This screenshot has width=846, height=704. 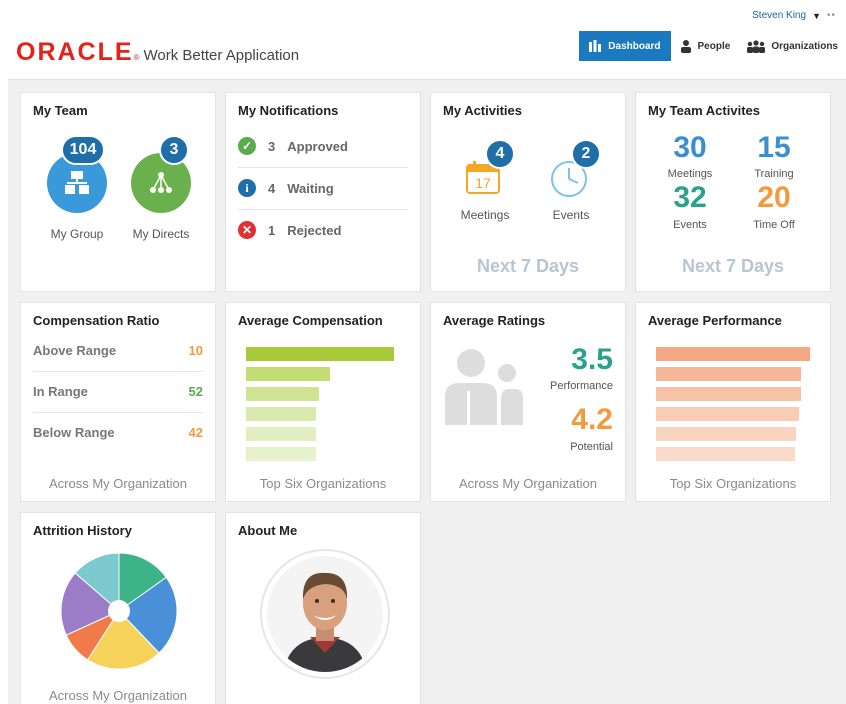 What do you see at coordinates (595, 46) in the screenshot?
I see `bar-chart-icon` at bounding box center [595, 46].